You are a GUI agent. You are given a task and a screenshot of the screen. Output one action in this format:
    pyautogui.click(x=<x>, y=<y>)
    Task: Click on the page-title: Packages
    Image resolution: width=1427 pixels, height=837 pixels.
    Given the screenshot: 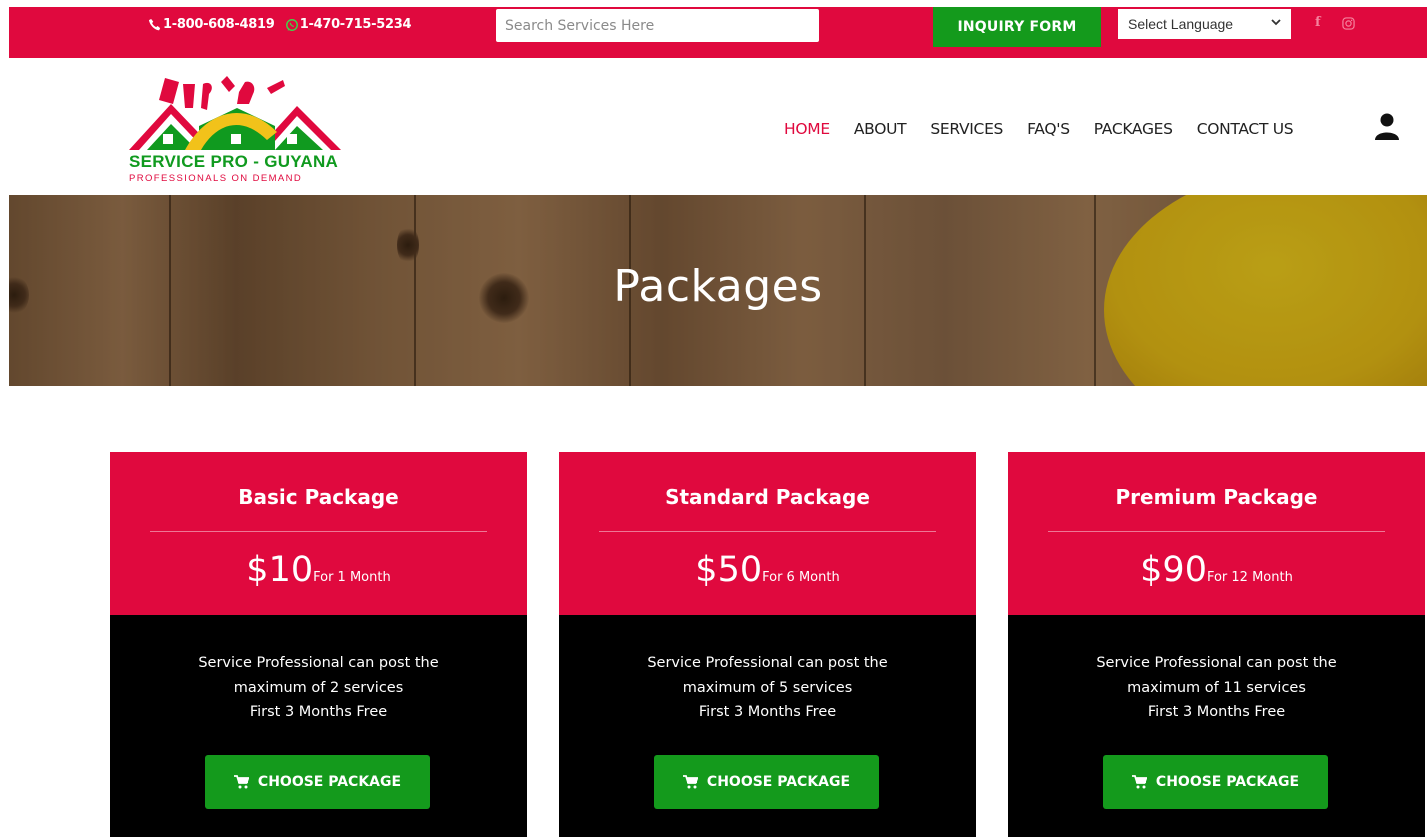 What is the action you would take?
    pyautogui.click(x=718, y=286)
    